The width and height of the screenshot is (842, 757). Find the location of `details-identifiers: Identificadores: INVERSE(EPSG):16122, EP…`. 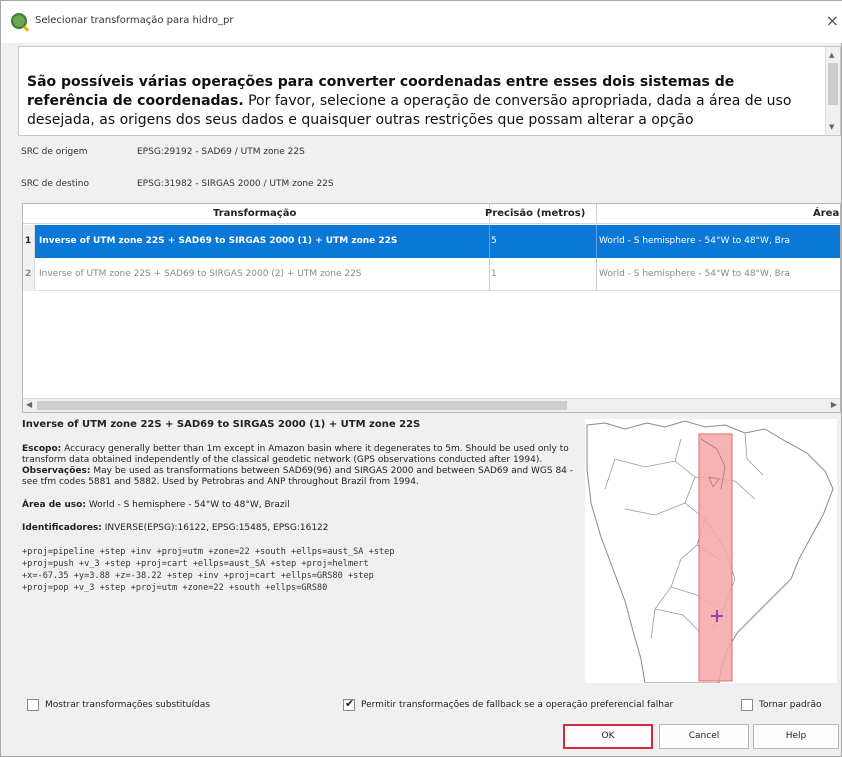

details-identifiers: Identificadores: INVERSE(EPSG):16122, EP… is located at coordinates (302, 528).